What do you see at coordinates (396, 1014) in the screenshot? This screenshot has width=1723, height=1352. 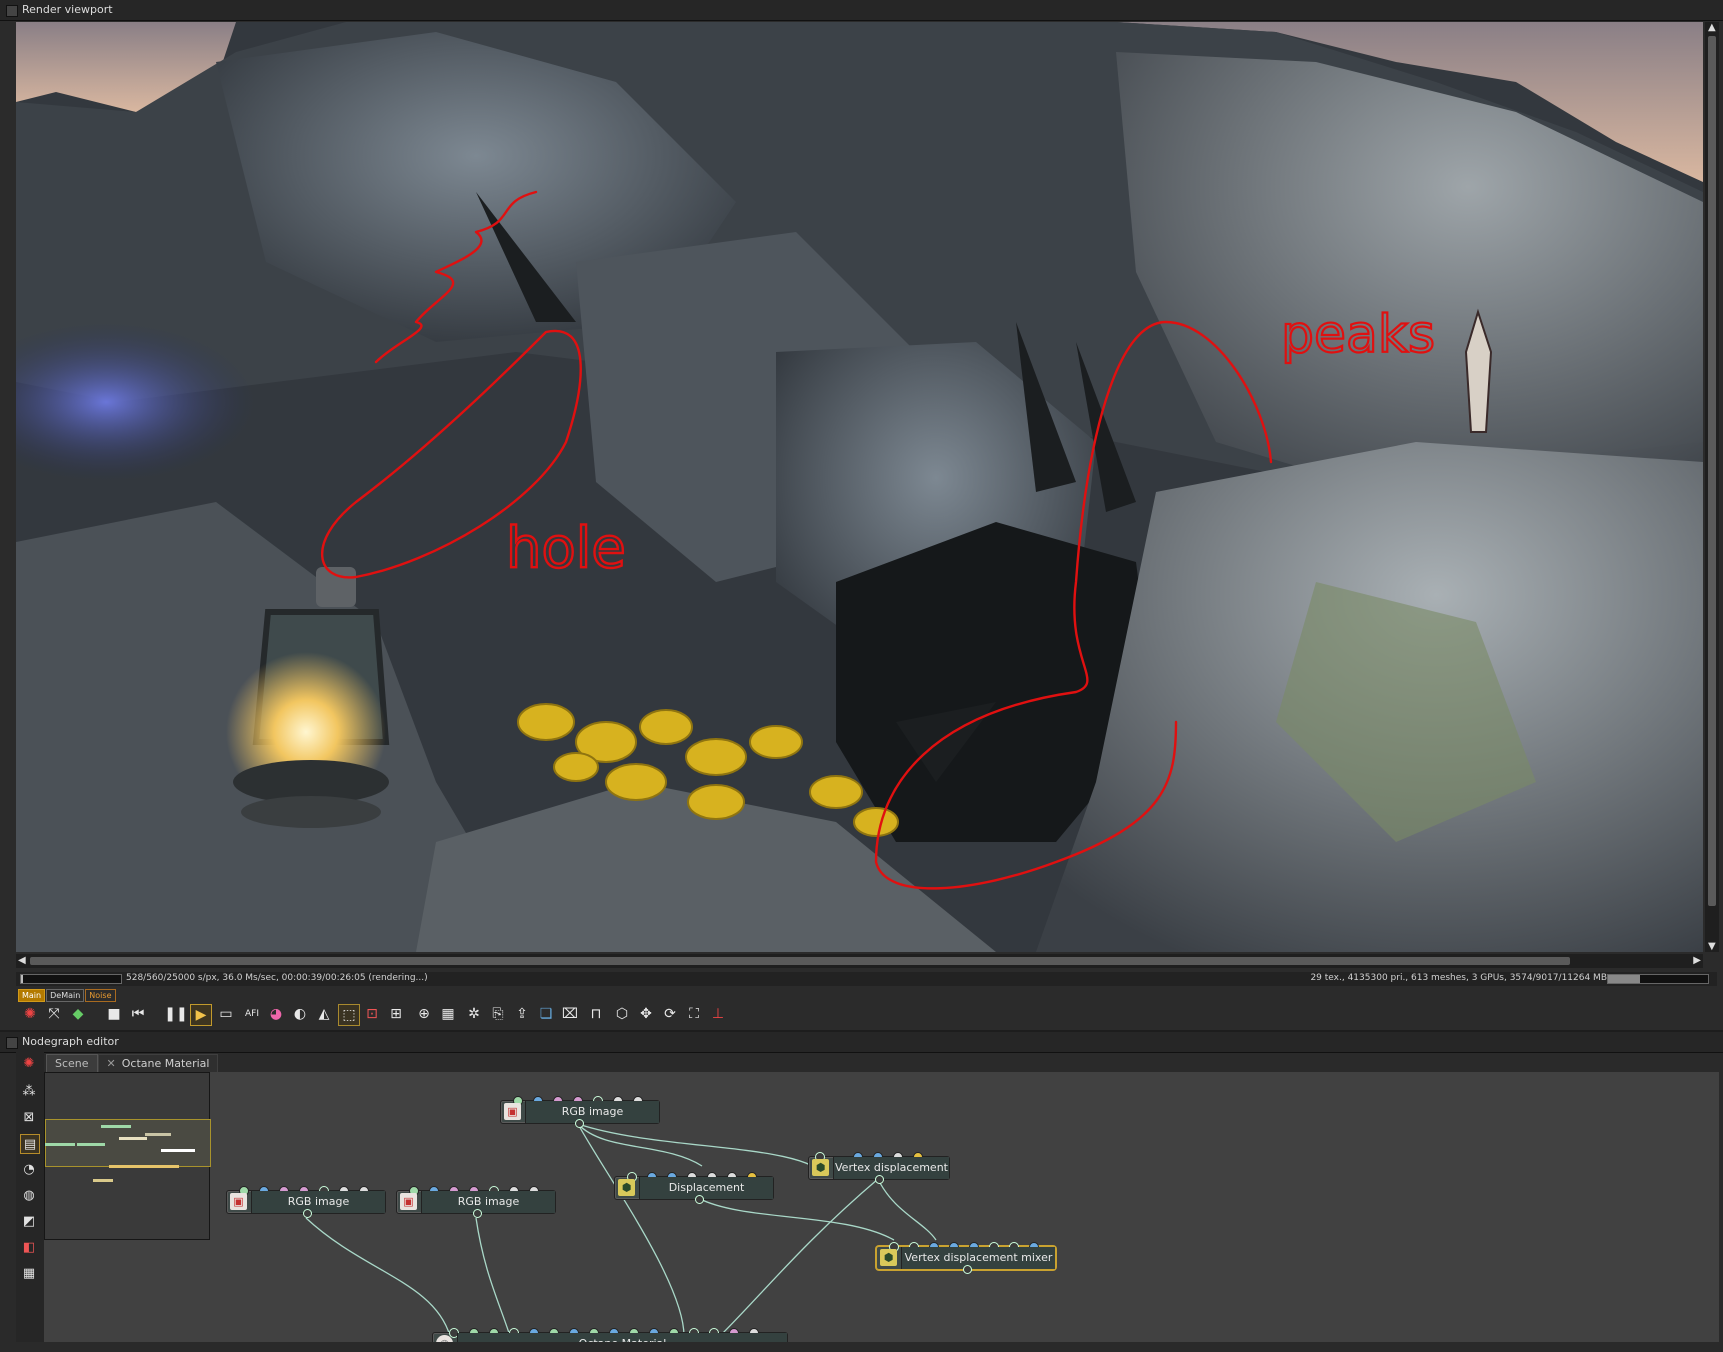 I see `cropped-icon: ⊞` at bounding box center [396, 1014].